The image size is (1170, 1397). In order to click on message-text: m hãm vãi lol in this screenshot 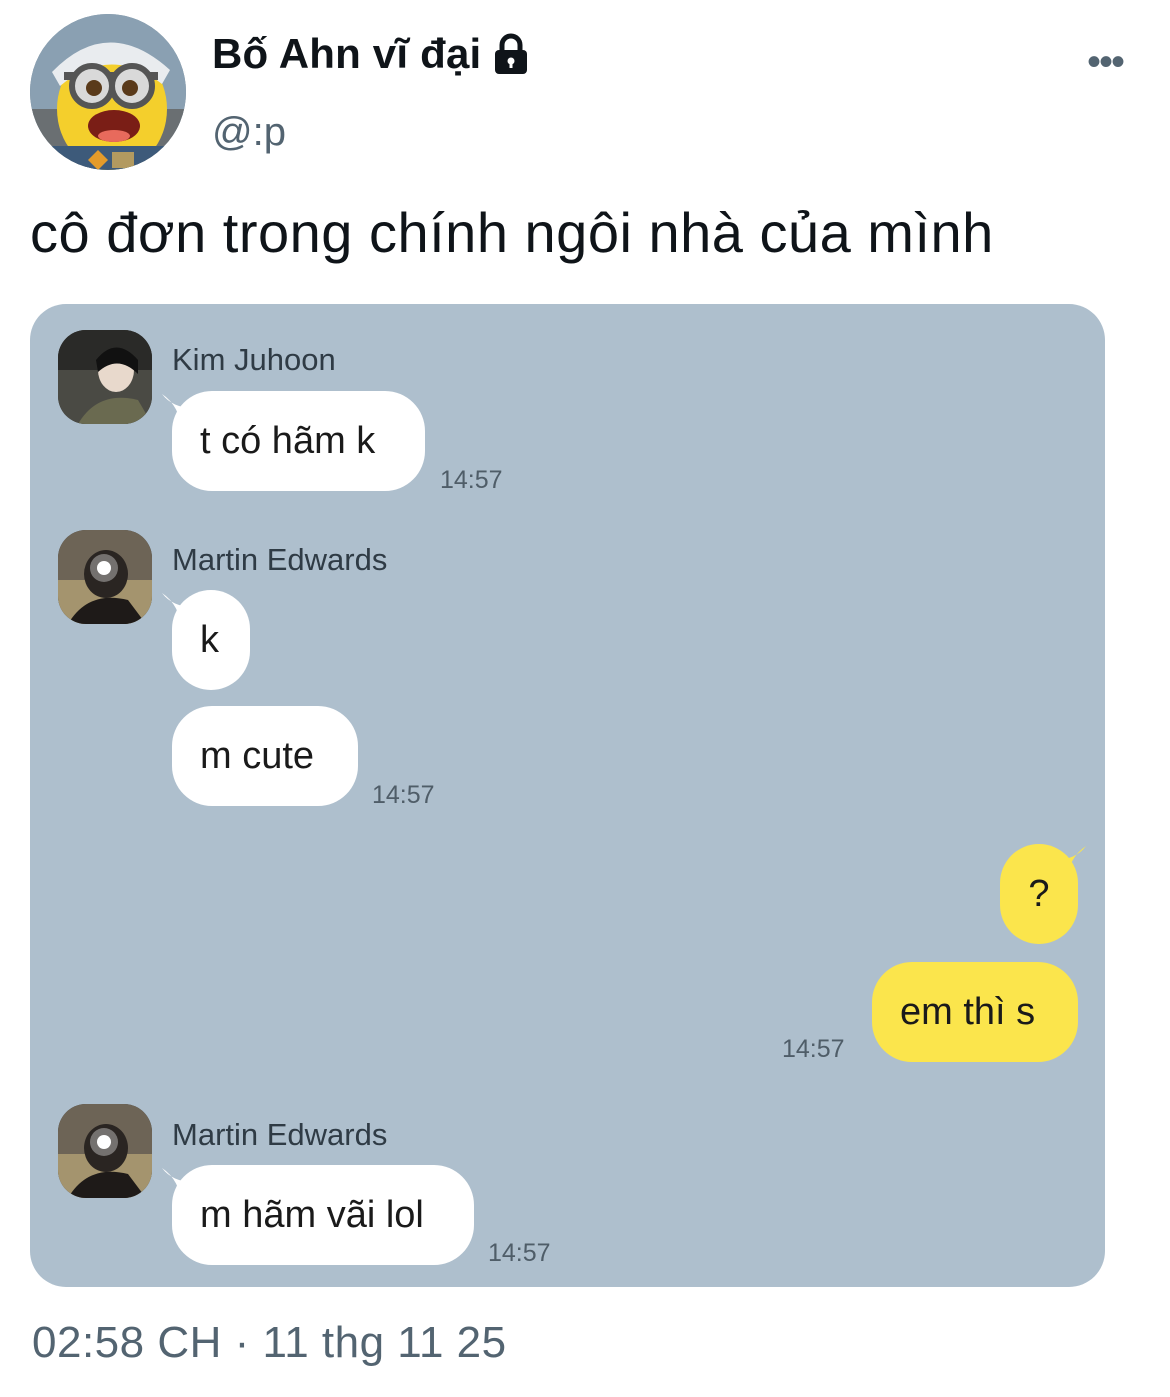, I will do `click(312, 1214)`.